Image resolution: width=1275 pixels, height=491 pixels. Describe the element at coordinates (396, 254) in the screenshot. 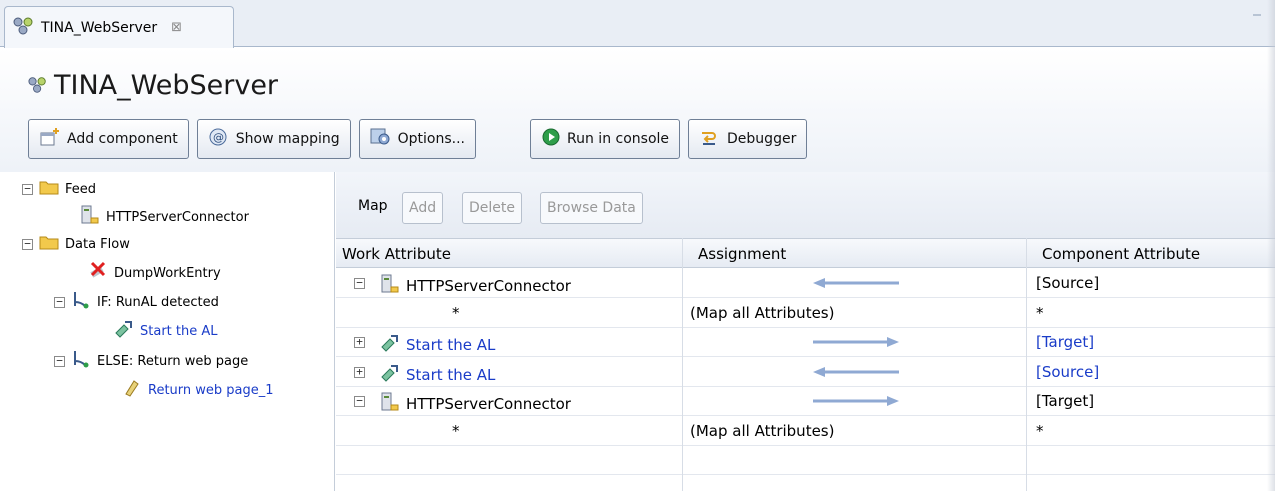

I see `column-header-work-attribute: Work Attribute` at that location.